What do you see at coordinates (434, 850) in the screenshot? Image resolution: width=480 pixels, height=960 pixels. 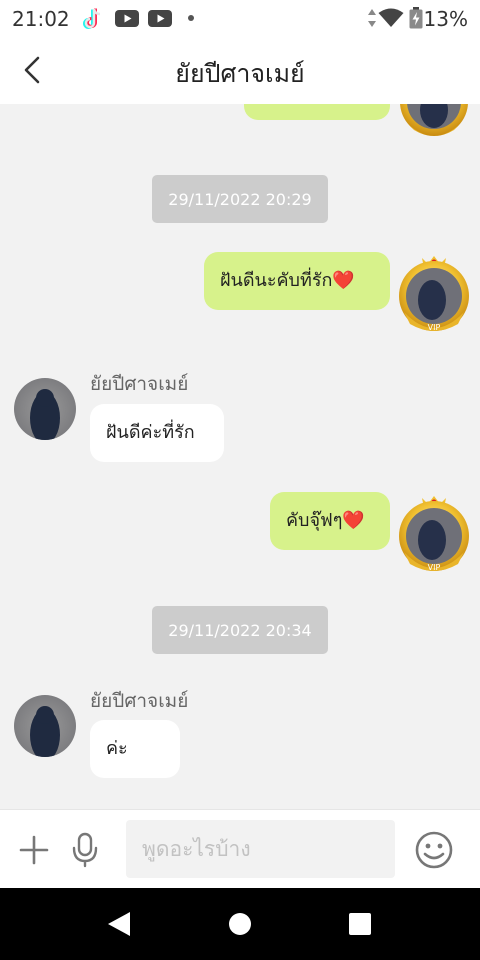 I see `emoji-icon` at bounding box center [434, 850].